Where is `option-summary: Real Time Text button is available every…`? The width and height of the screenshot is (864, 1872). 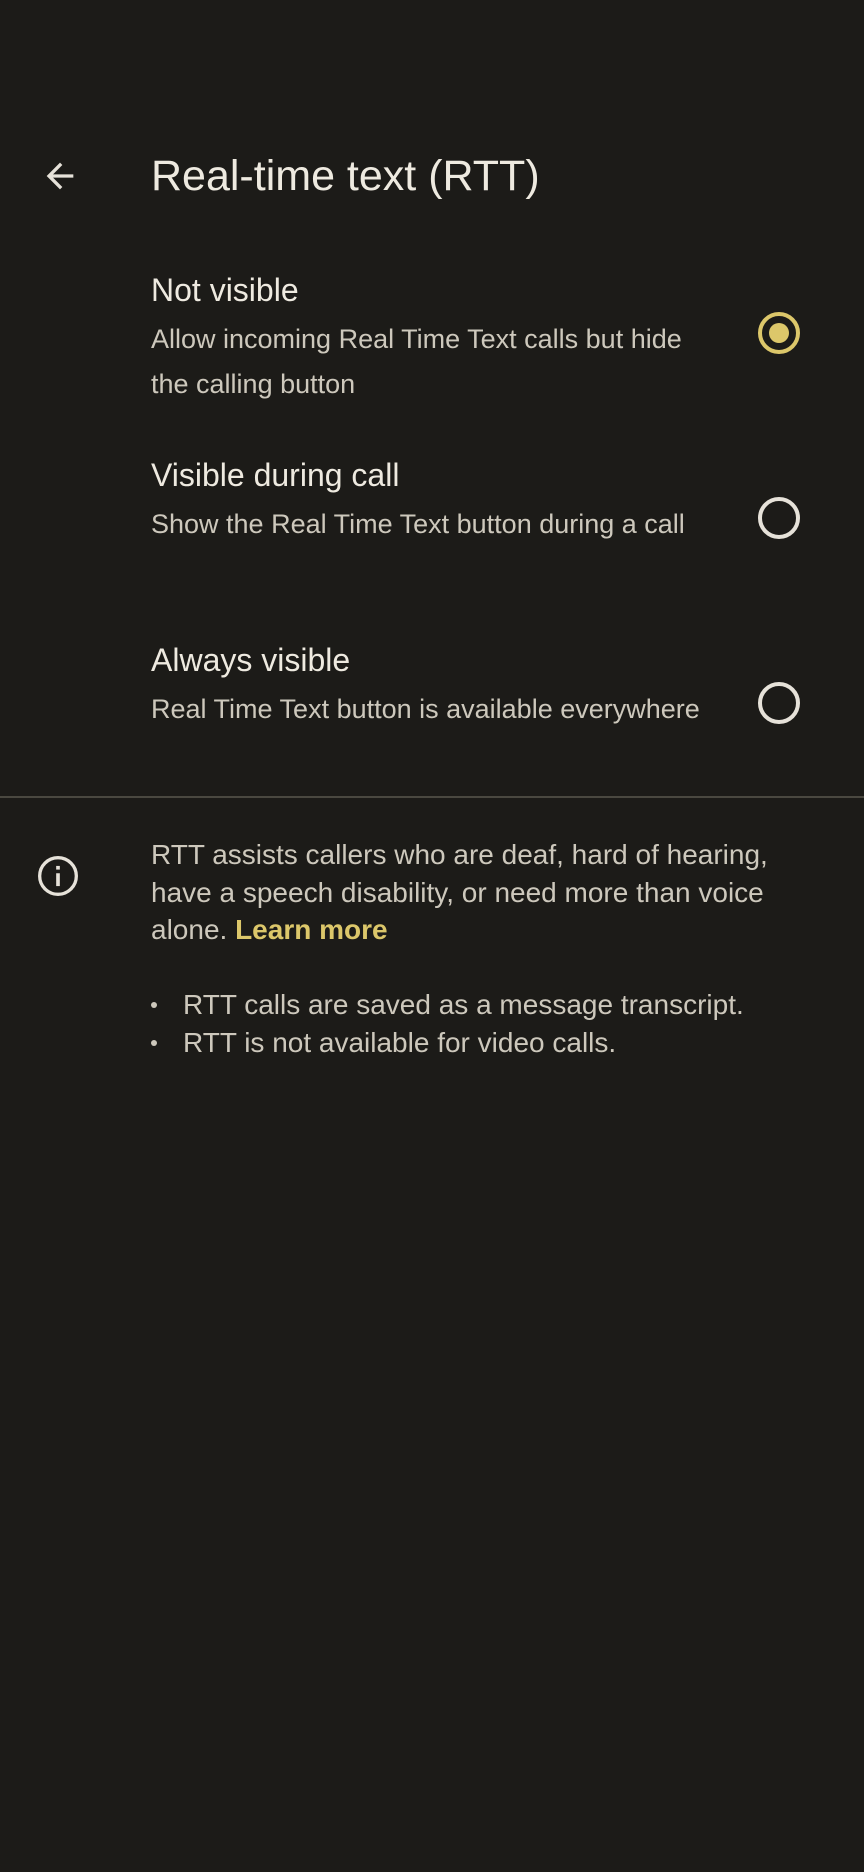 option-summary: Real Time Text button is available every… is located at coordinates (425, 709).